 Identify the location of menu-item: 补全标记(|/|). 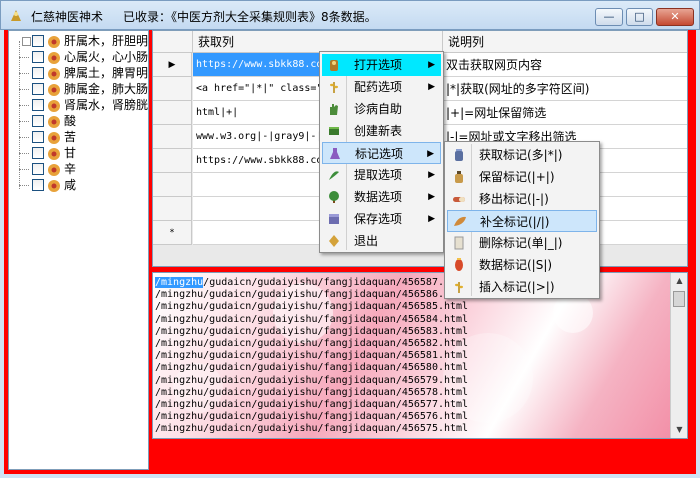
(522, 221).